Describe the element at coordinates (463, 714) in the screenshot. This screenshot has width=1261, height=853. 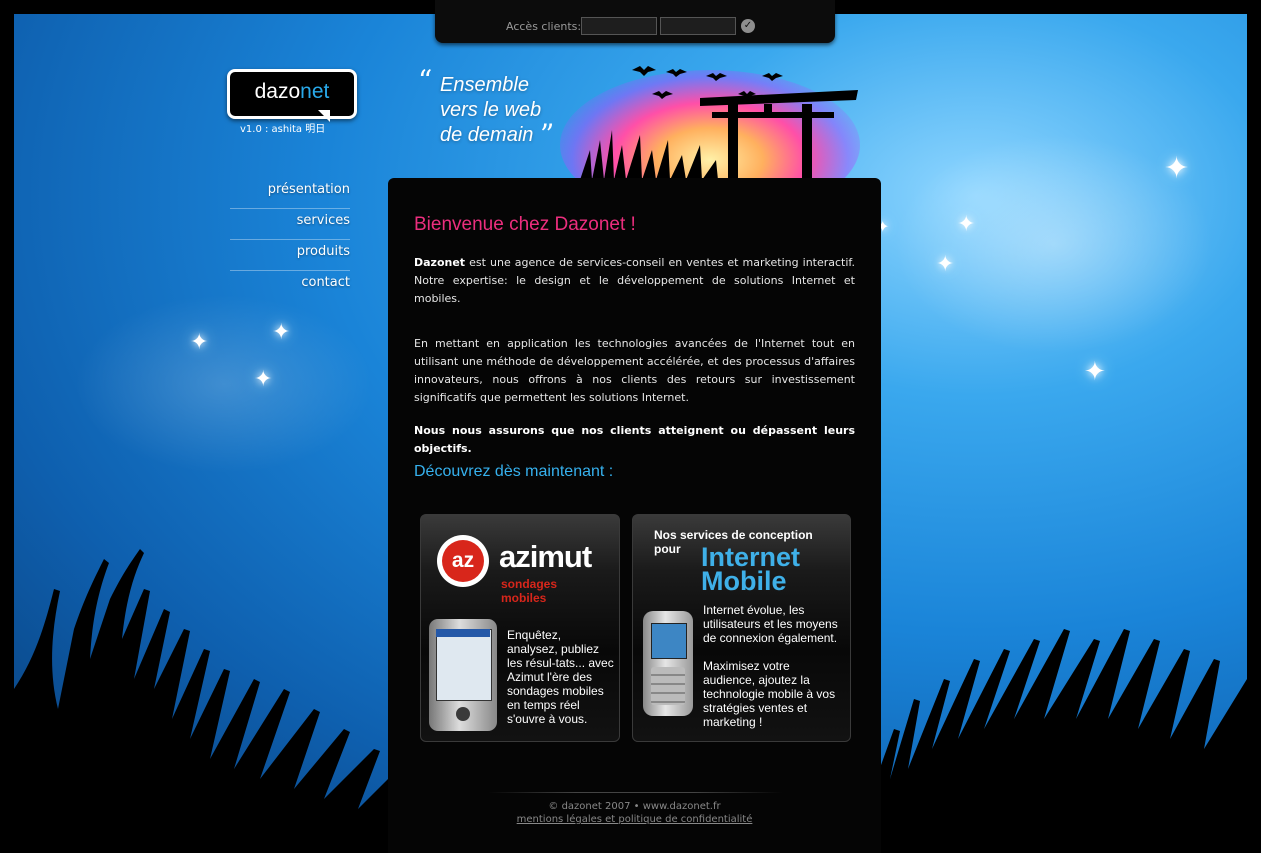
I see `pda-button` at that location.